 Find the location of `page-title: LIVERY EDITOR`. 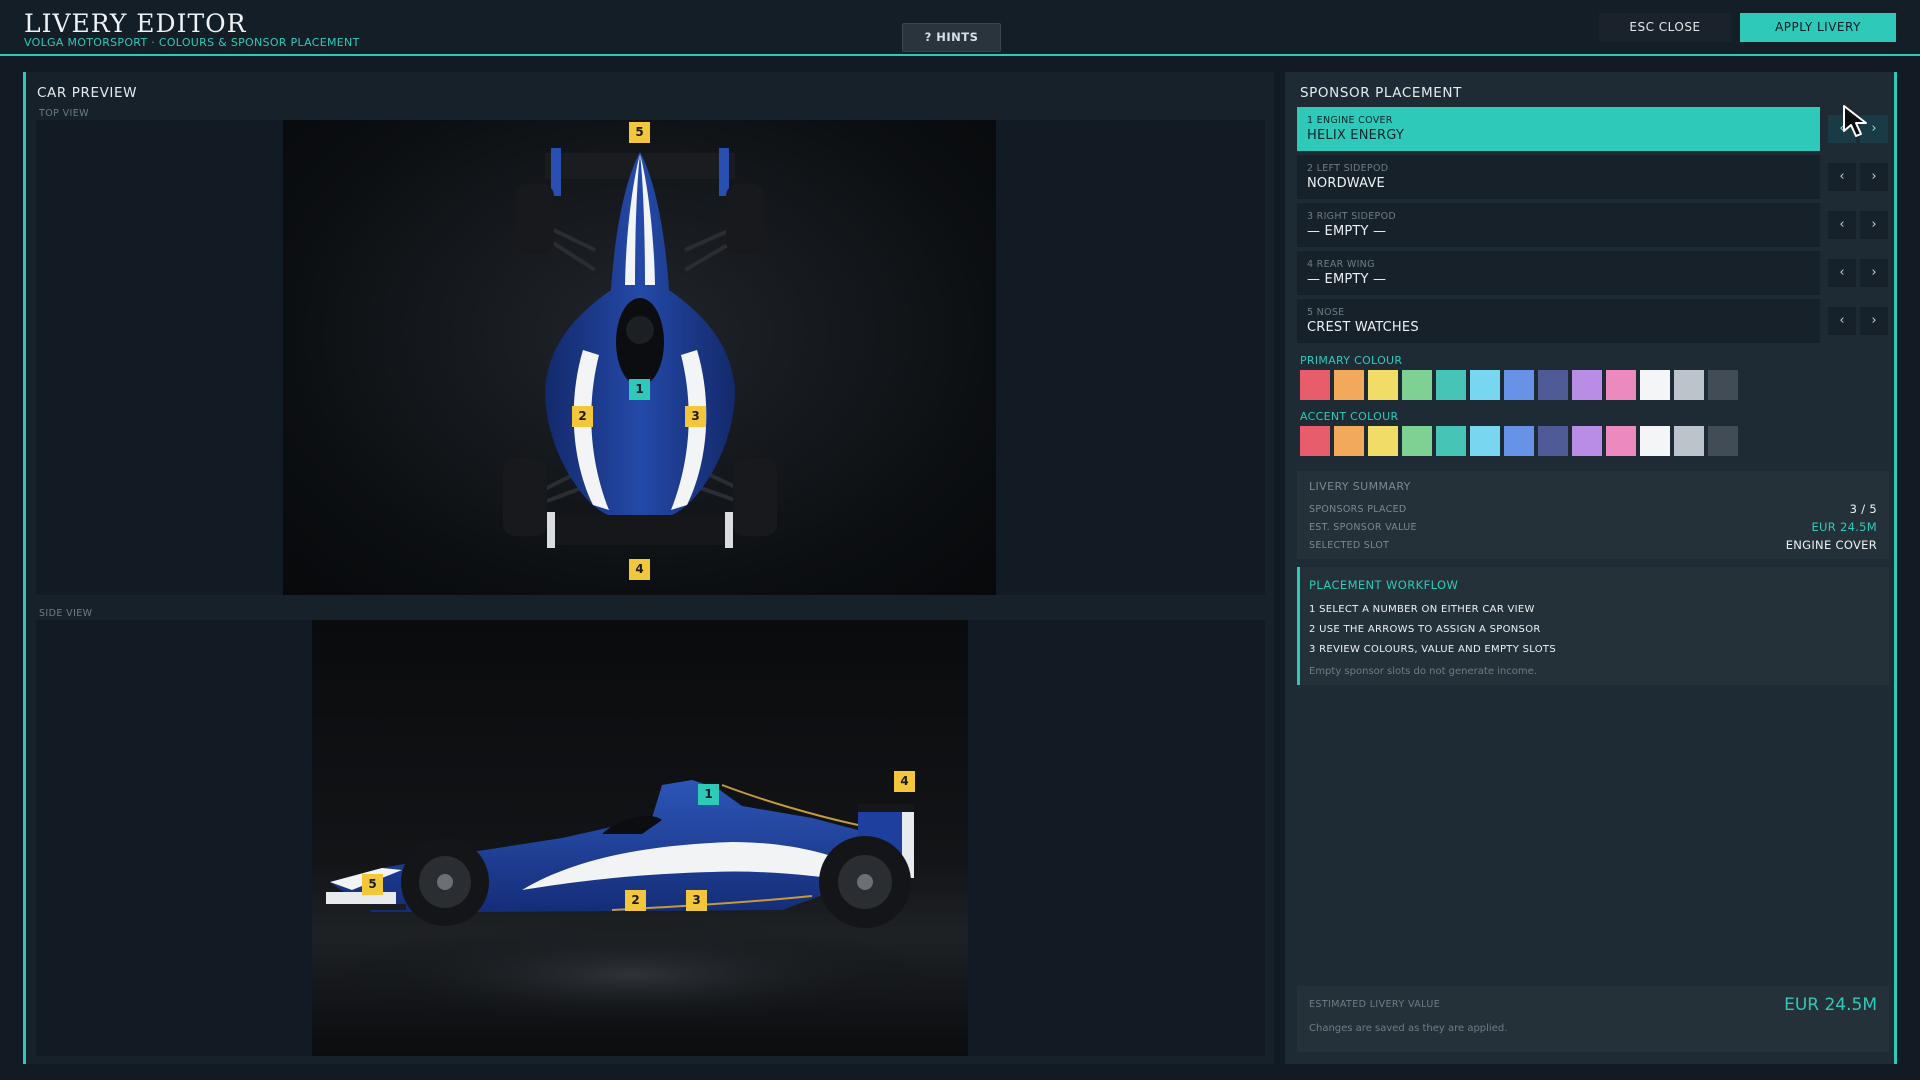

page-title: LIVERY EDITOR is located at coordinates (135, 23).